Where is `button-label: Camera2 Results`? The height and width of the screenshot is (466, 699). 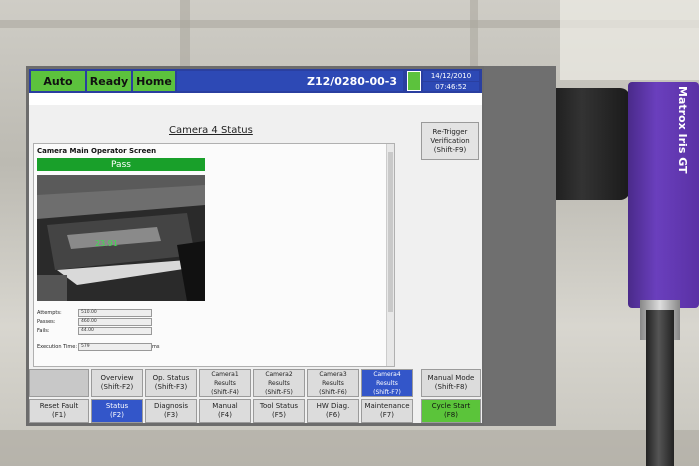
button-label: Camera2 Results is located at coordinates (279, 378).